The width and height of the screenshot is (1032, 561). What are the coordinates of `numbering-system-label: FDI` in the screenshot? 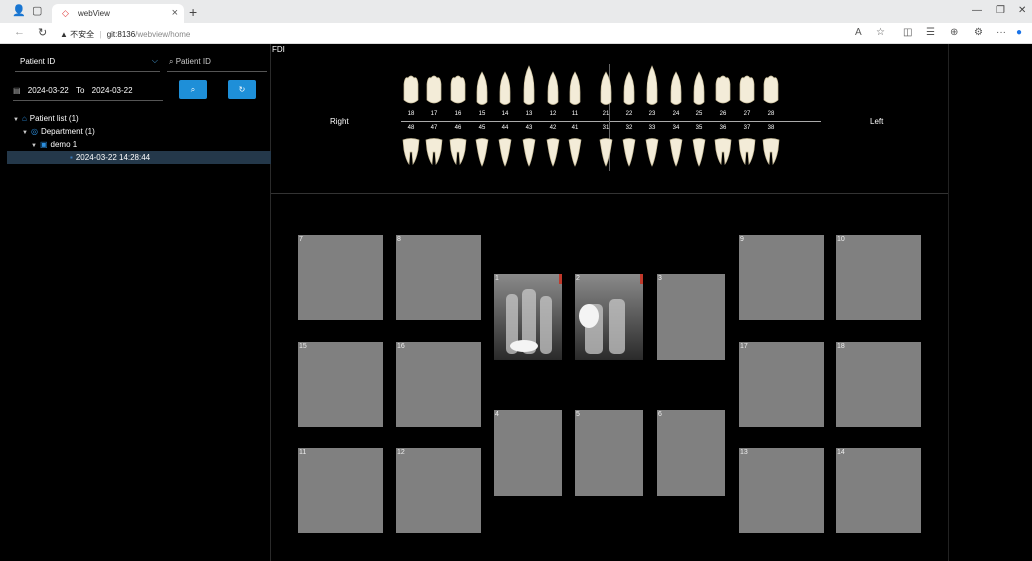 It's located at (278, 49).